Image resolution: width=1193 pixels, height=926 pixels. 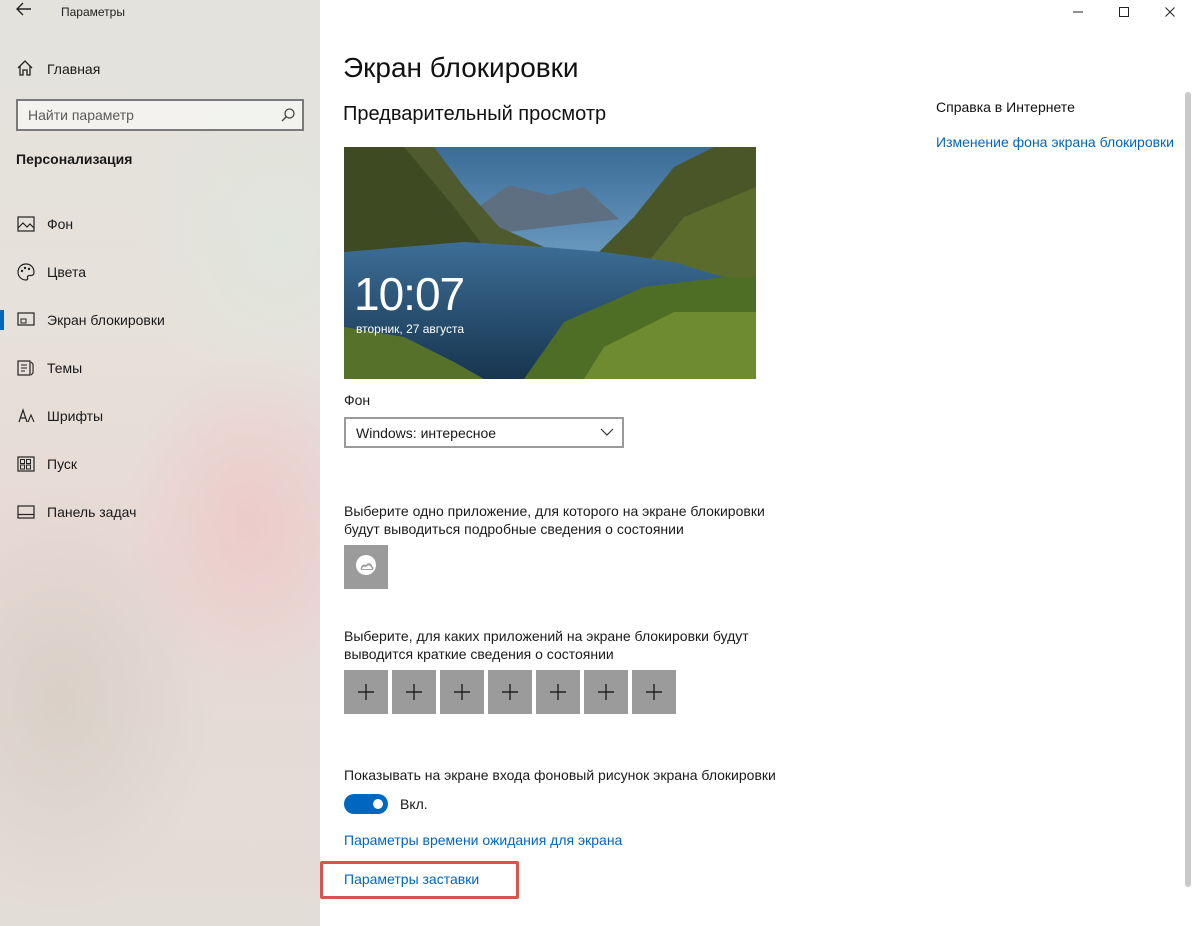 What do you see at coordinates (378, 804) in the screenshot?
I see `toggle-knob` at bounding box center [378, 804].